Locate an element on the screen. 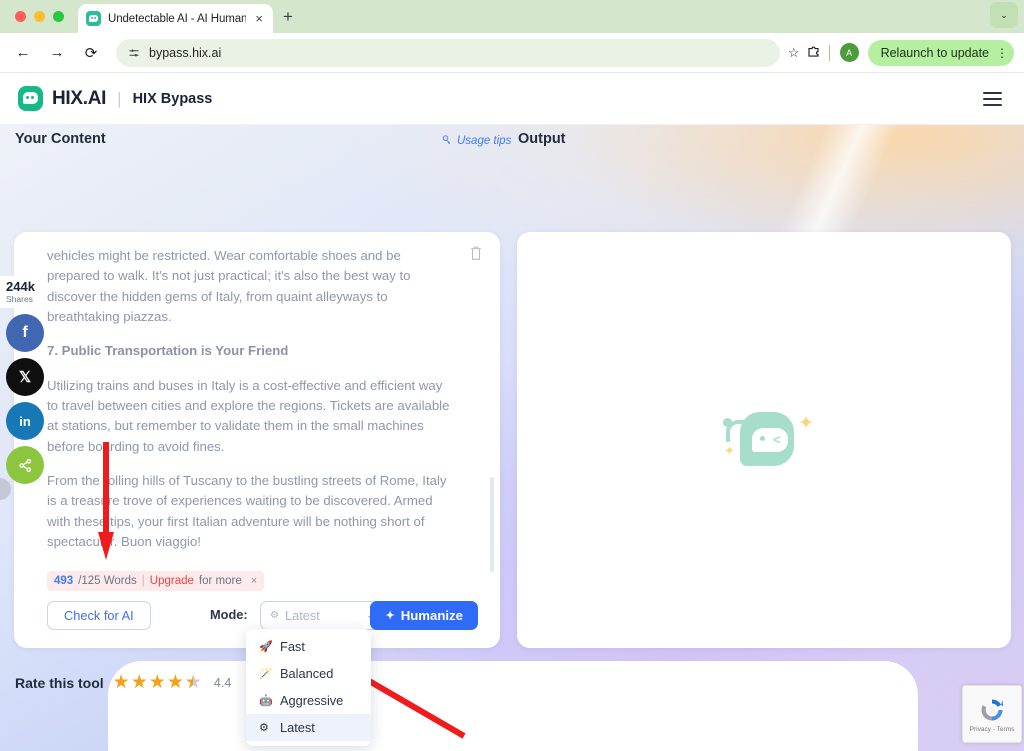 Image resolution: width=1024 pixels, height=751 pixels. extensions-icon is located at coordinates (813, 53).